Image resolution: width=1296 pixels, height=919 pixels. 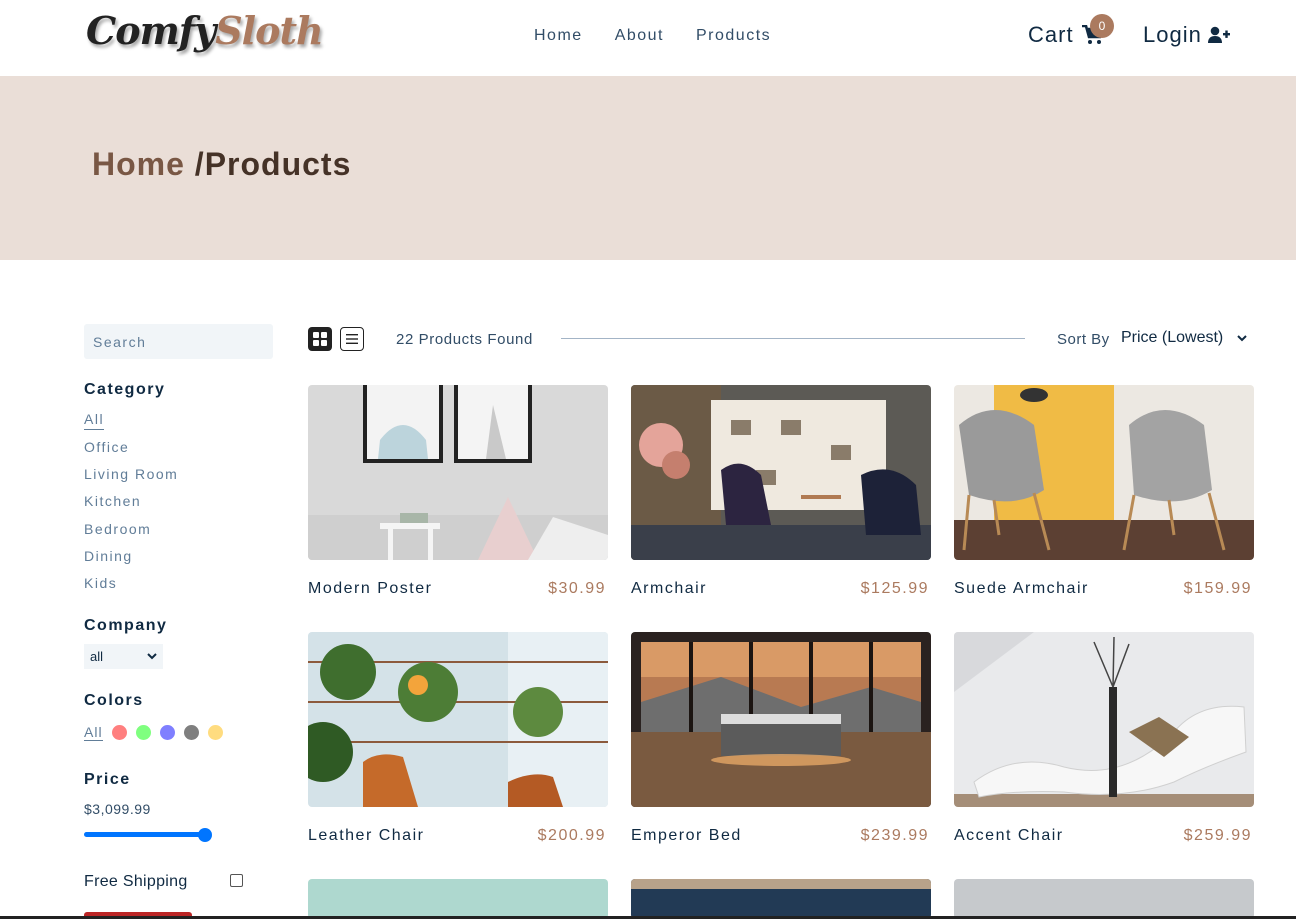 What do you see at coordinates (112, 501) in the screenshot?
I see `category-kitchen: Kitchen` at bounding box center [112, 501].